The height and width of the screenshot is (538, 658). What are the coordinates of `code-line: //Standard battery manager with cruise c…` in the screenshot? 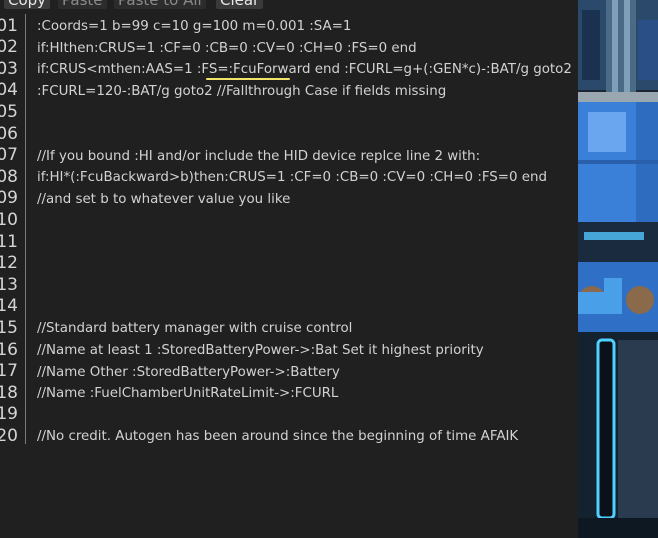 It's located at (194, 328).